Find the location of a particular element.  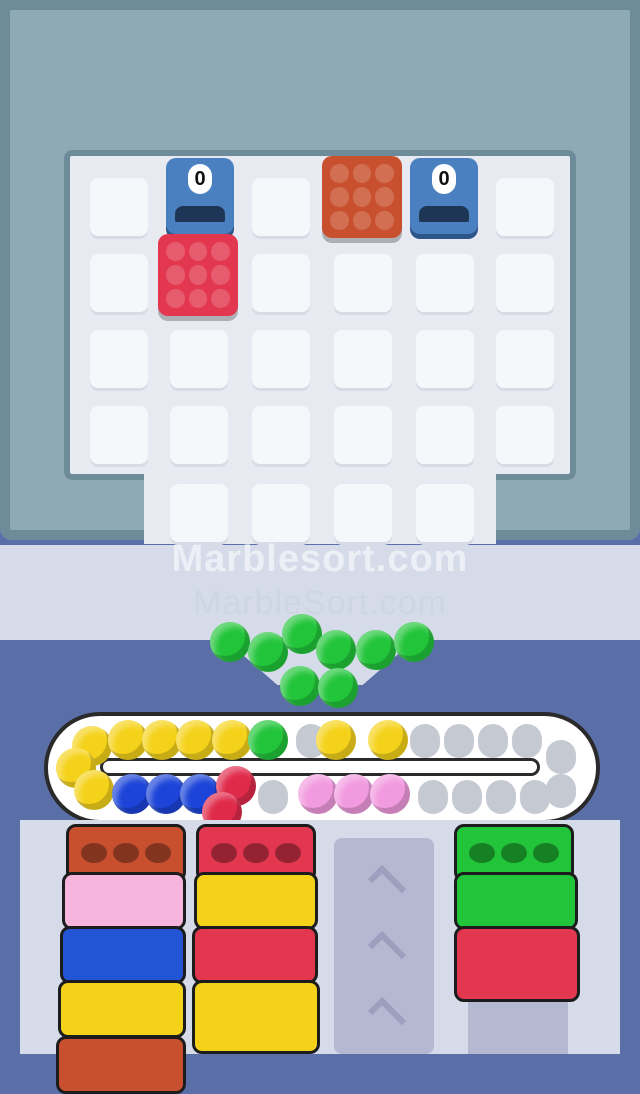

orange-block is located at coordinates (362, 197).